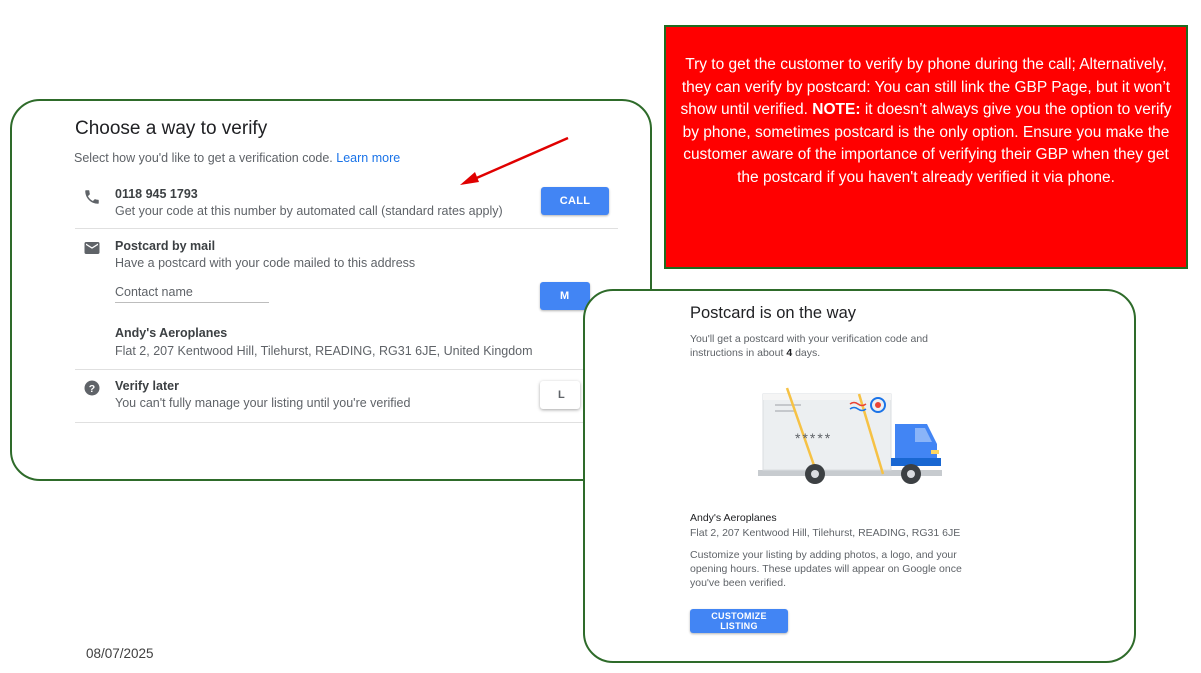 The width and height of the screenshot is (1201, 673). I want to click on note-label: NOTE:, so click(836, 109).